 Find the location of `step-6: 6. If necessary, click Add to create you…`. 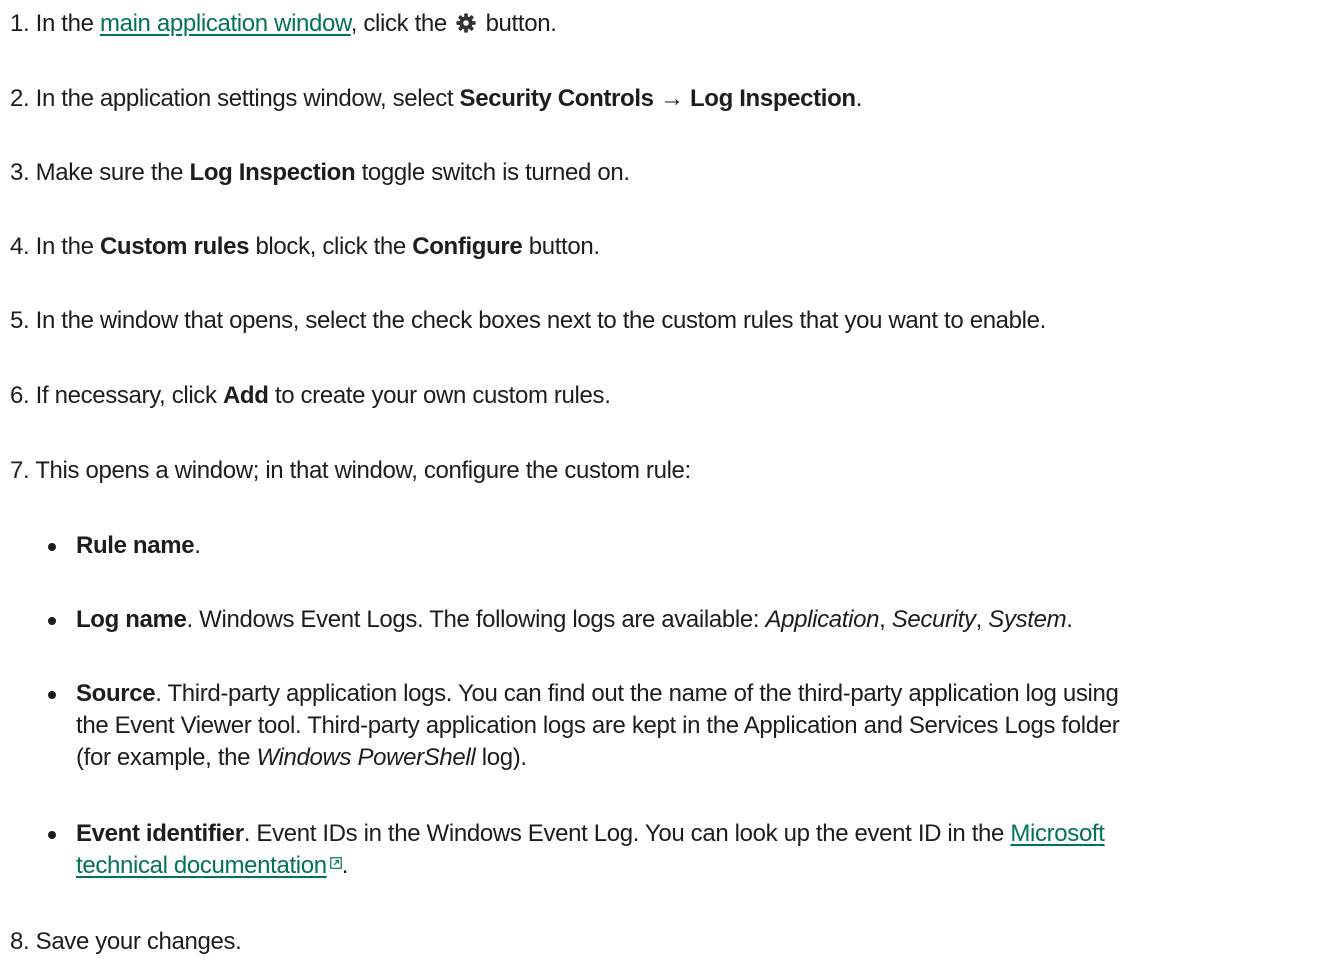

step-6: 6. If necessary, click Add to create you… is located at coordinates (310, 396).